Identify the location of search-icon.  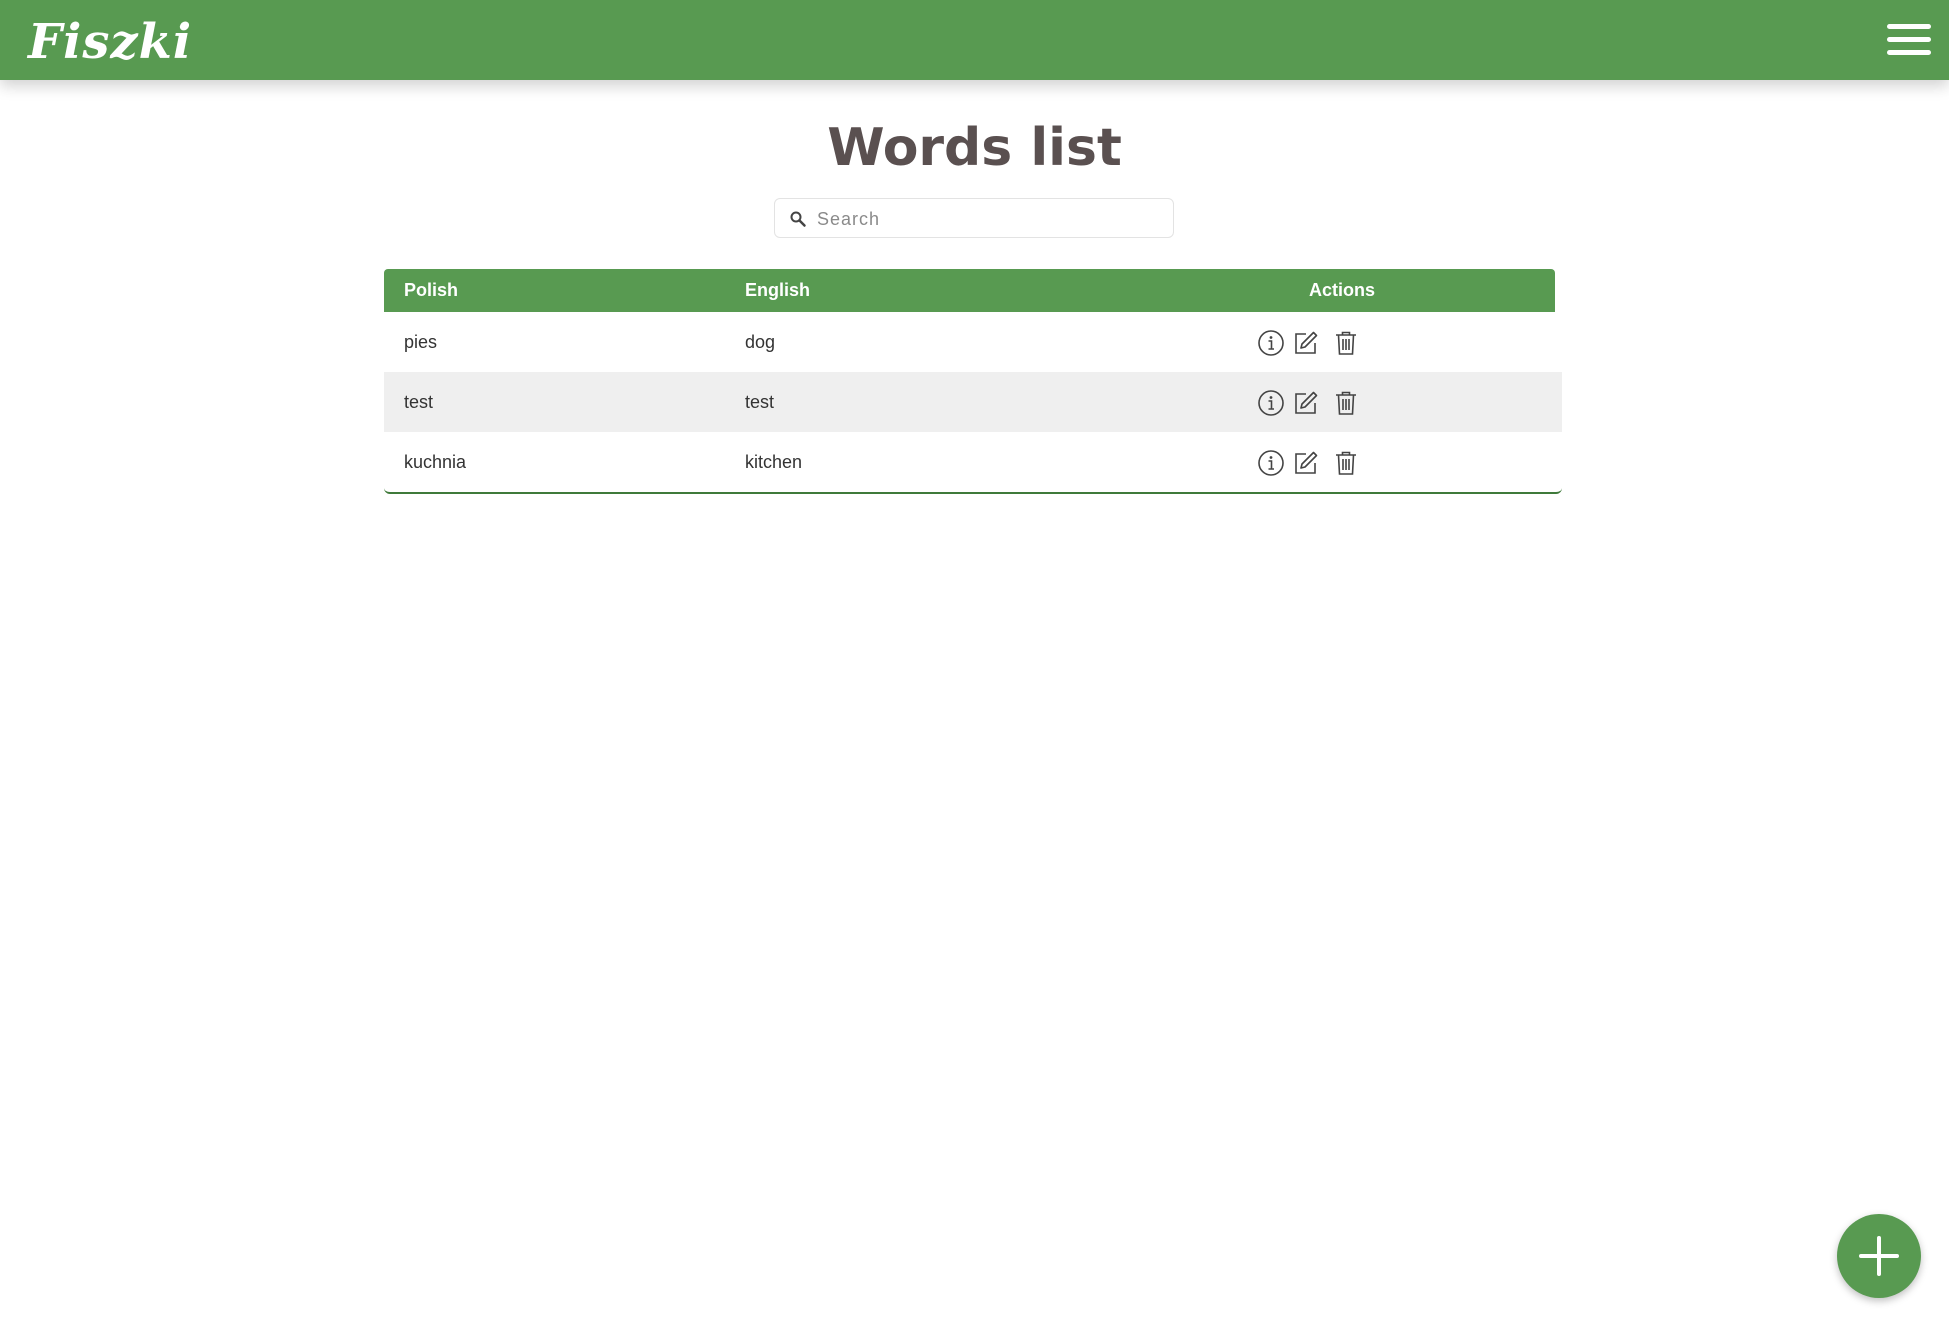
(798, 219).